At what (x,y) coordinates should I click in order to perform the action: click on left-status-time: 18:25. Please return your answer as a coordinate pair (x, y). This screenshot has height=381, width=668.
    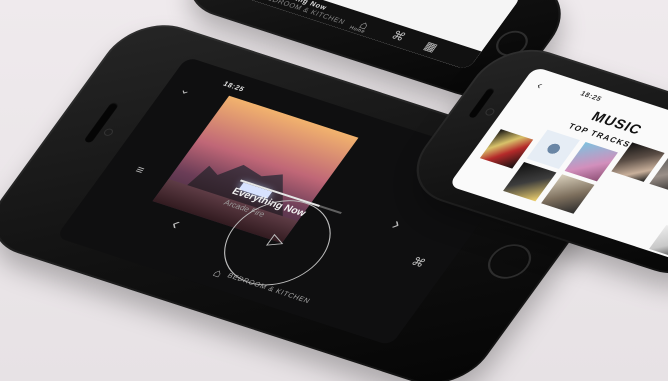
    Looking at the image, I should click on (233, 87).